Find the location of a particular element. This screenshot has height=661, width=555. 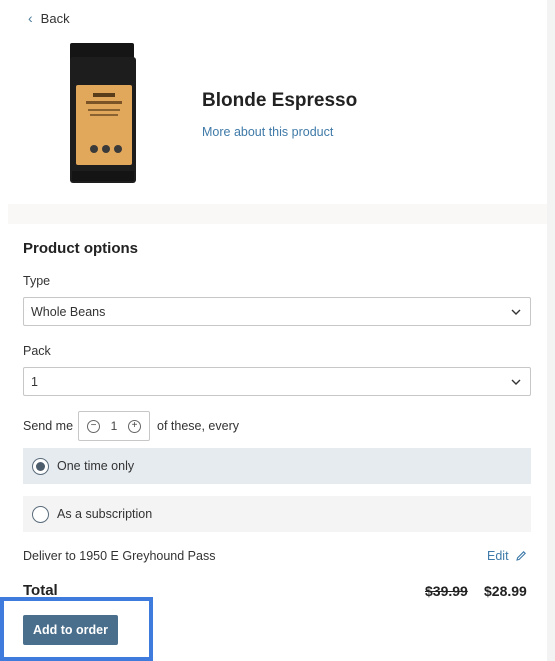

edit-delivery-button: Edit is located at coordinates (507, 556).